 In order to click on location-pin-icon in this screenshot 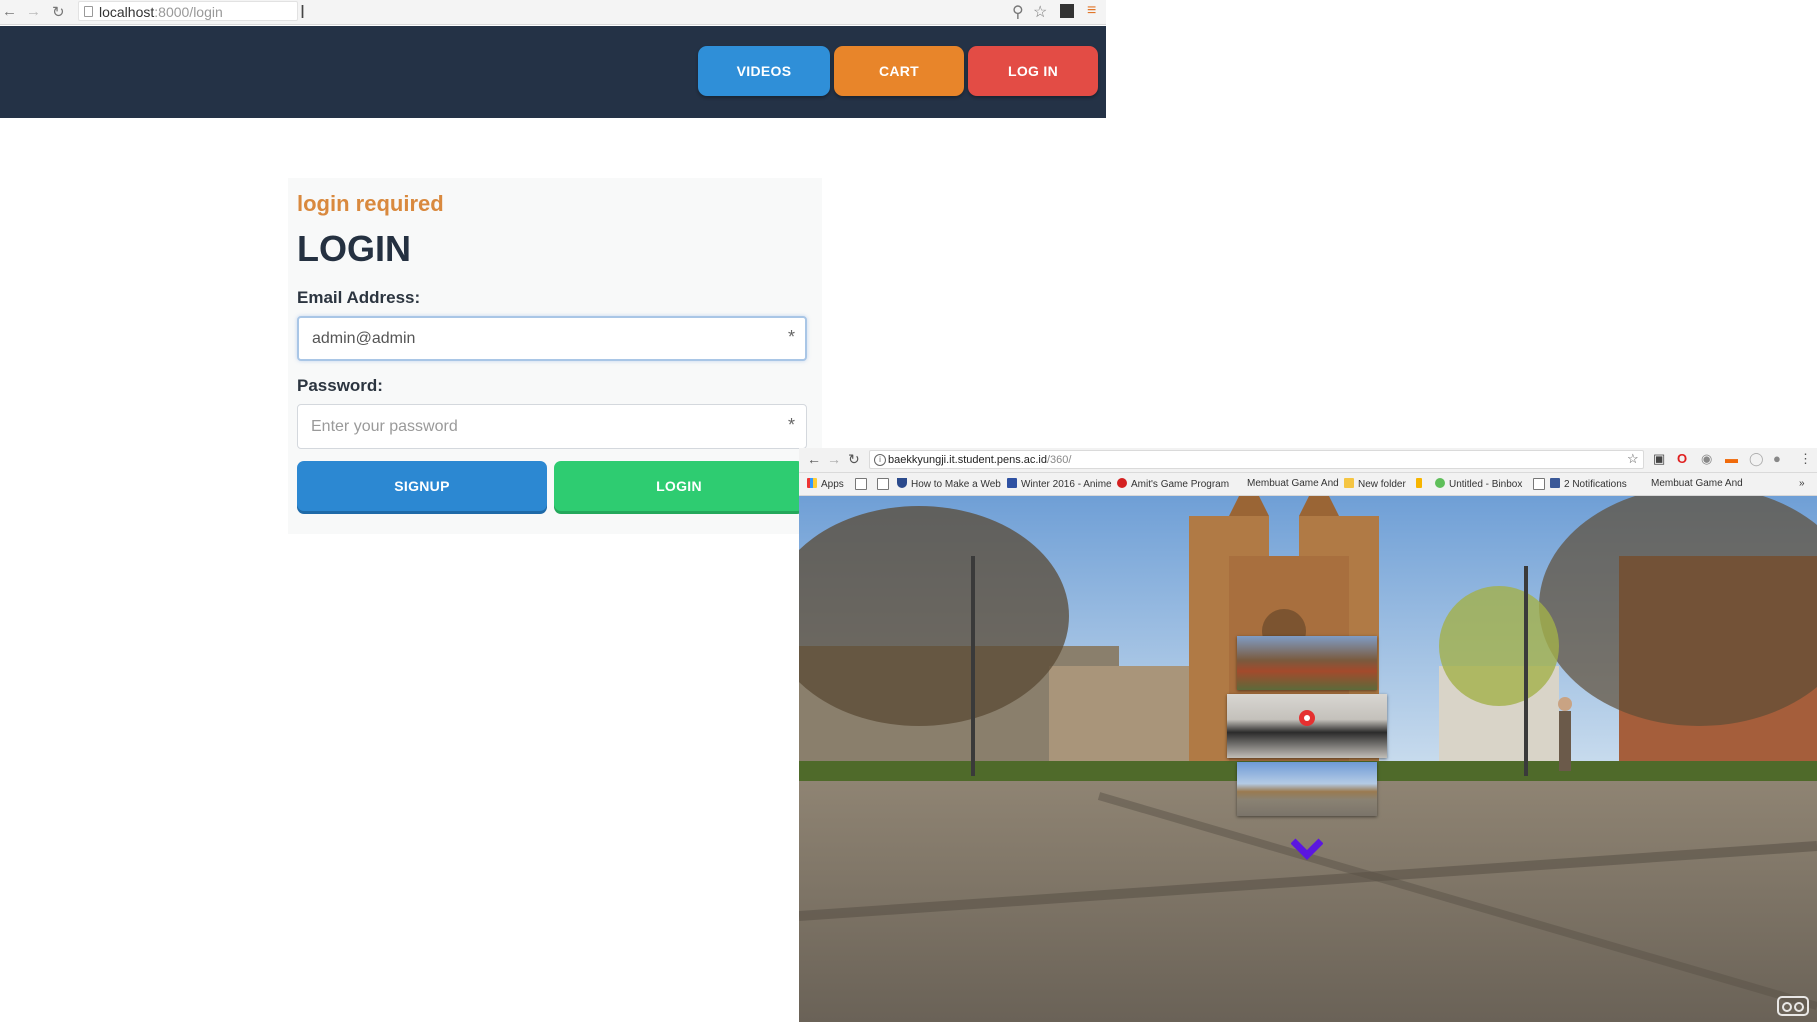, I will do `click(1307, 718)`.